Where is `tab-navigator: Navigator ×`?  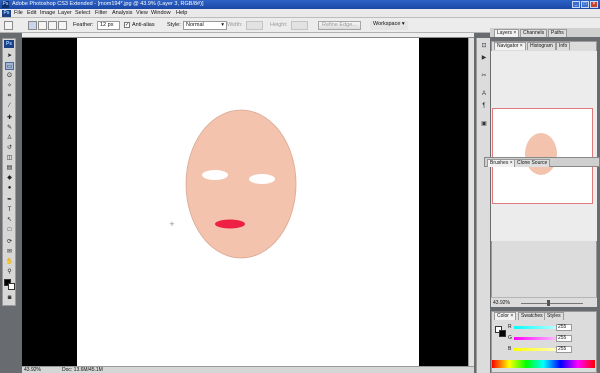
tab-navigator: Navigator × is located at coordinates (510, 46).